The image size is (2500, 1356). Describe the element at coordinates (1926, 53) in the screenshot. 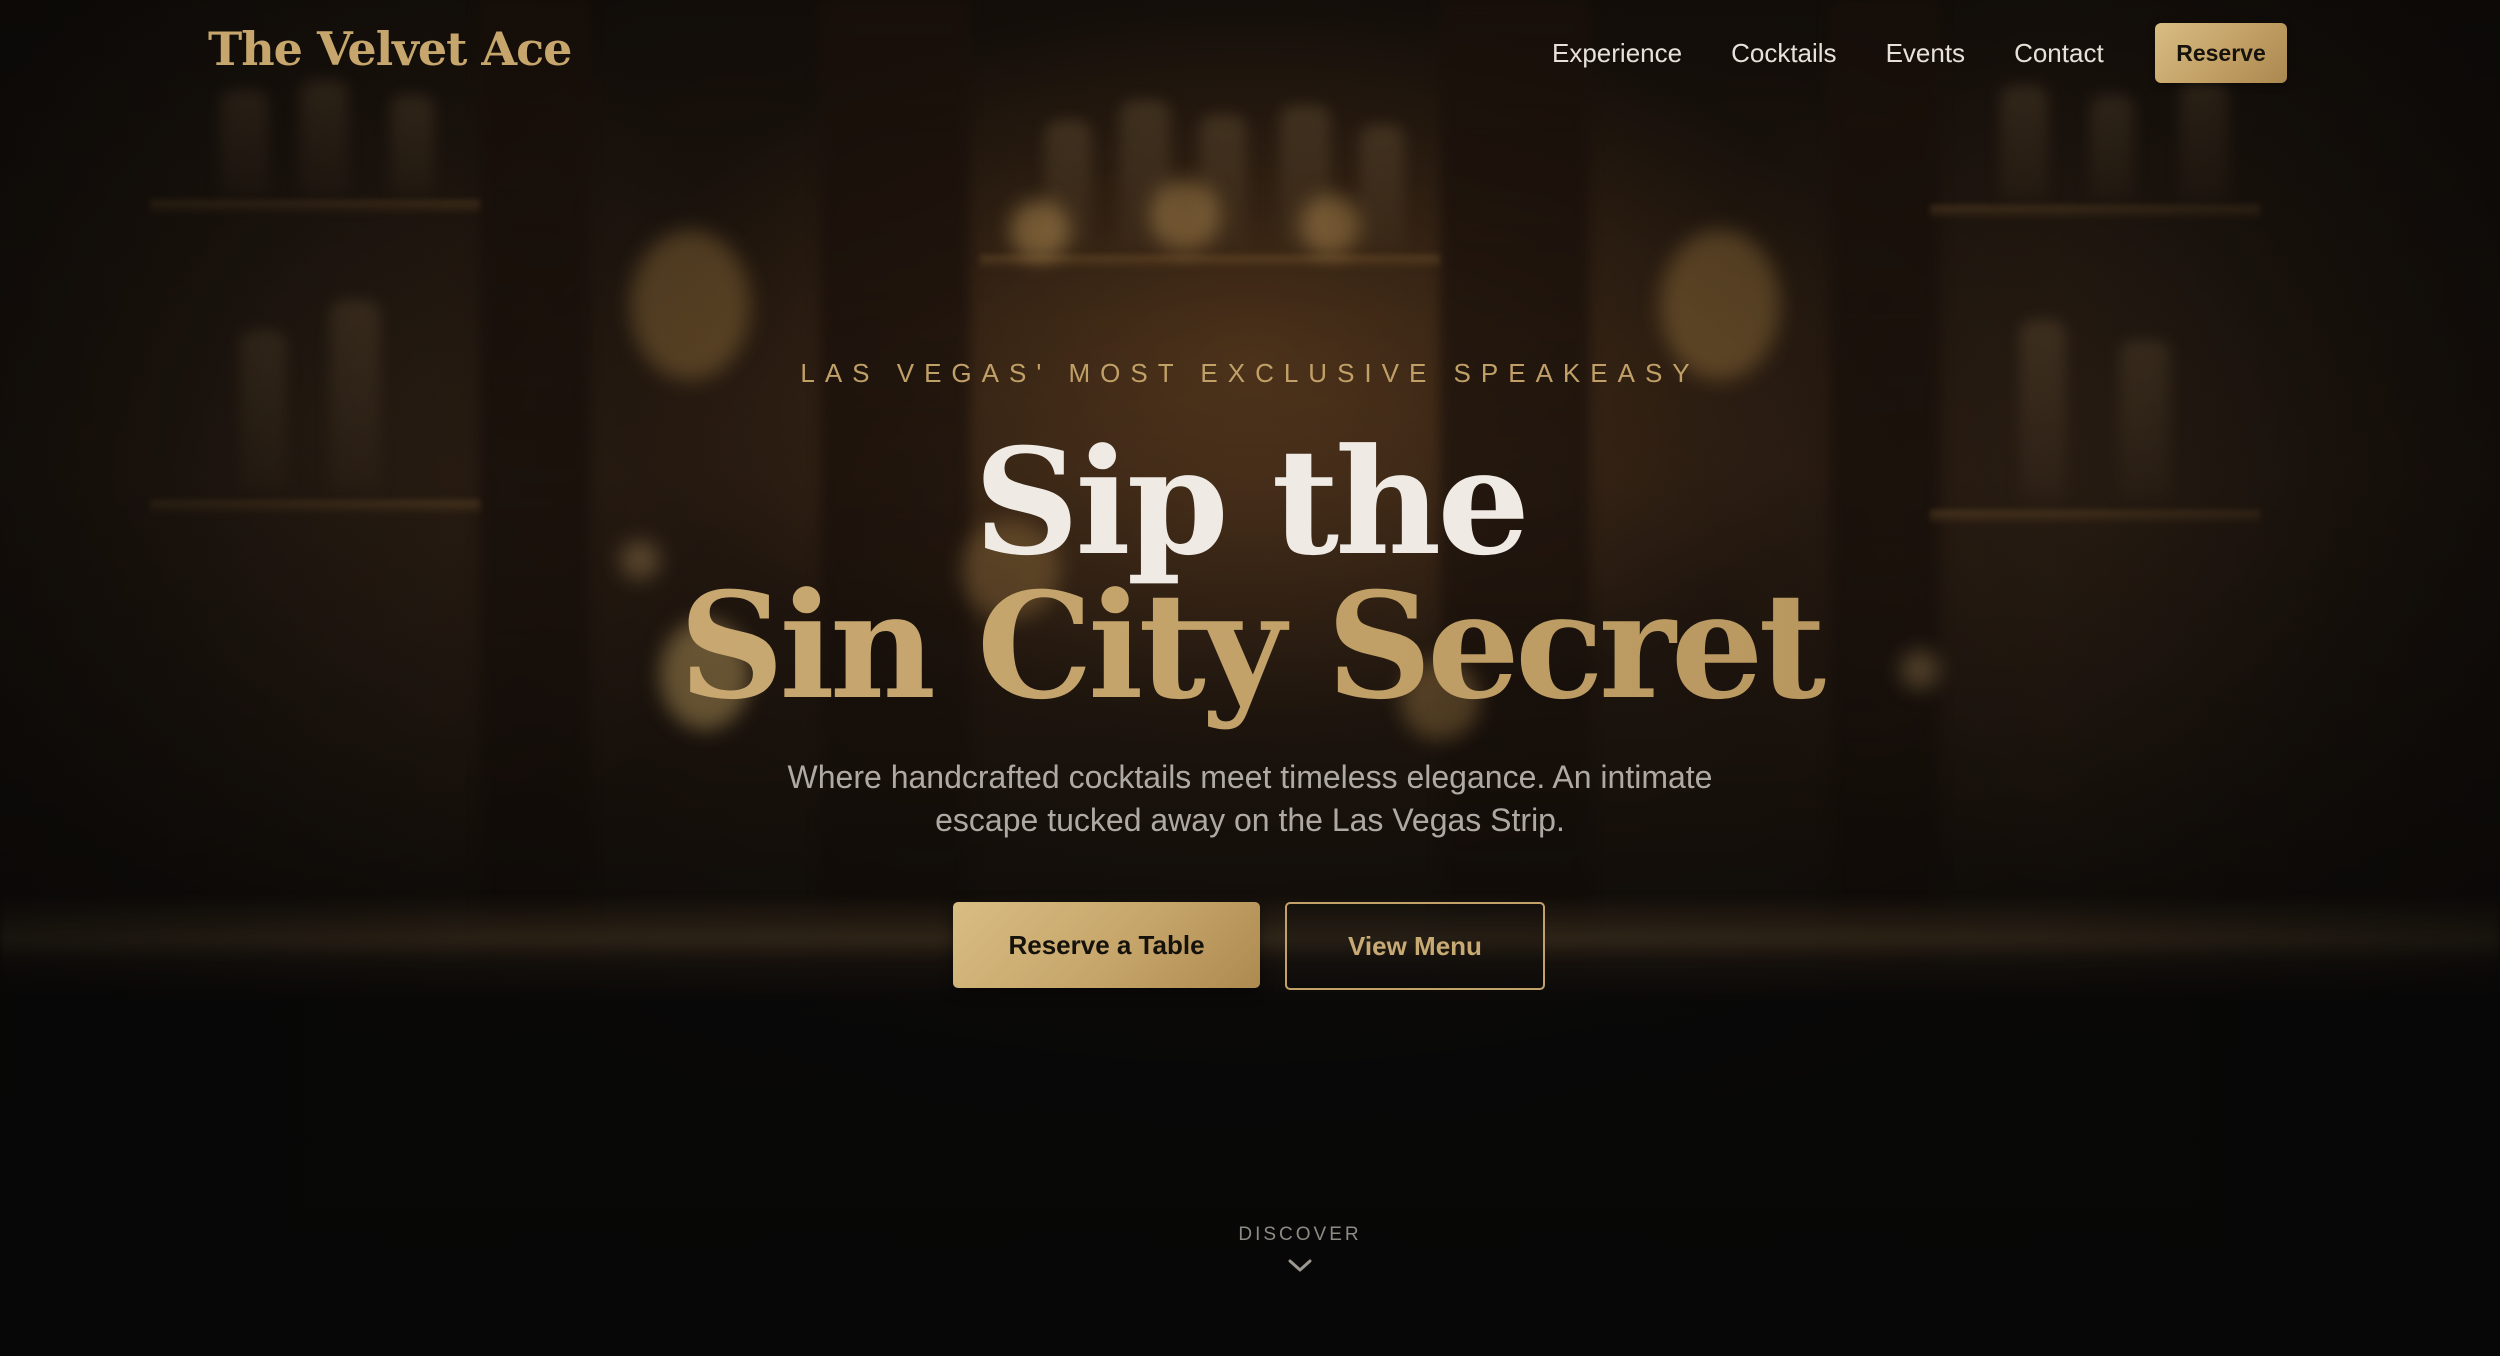

I see `nav-link-events: Events` at that location.